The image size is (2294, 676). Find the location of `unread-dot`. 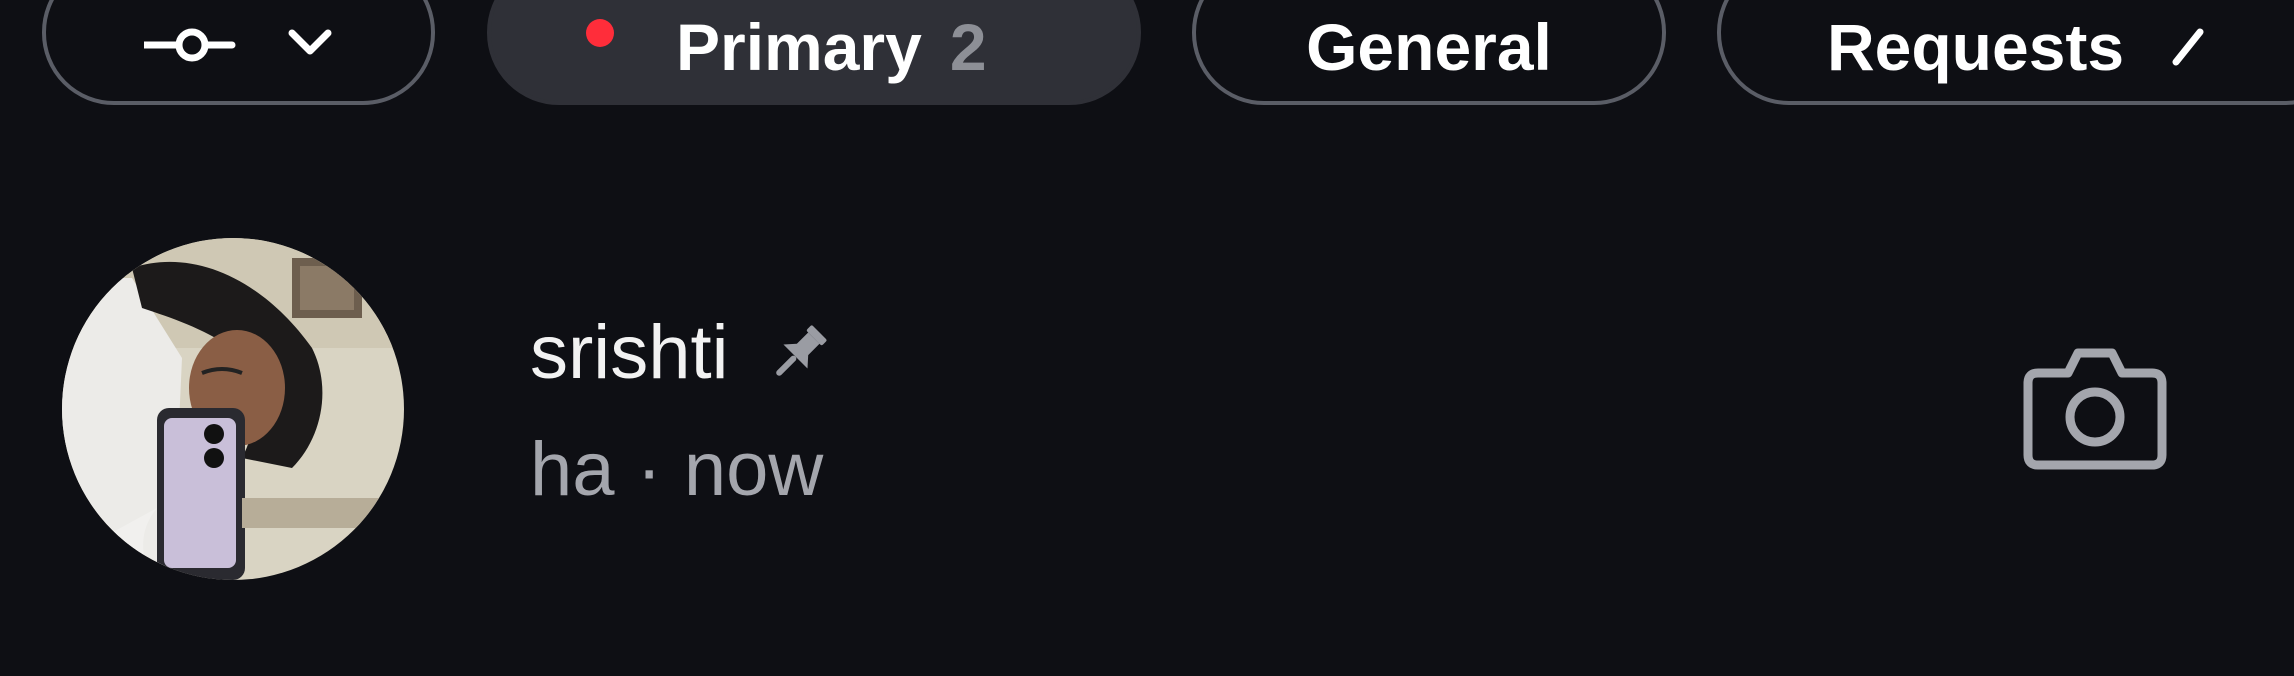

unread-dot is located at coordinates (600, 32).